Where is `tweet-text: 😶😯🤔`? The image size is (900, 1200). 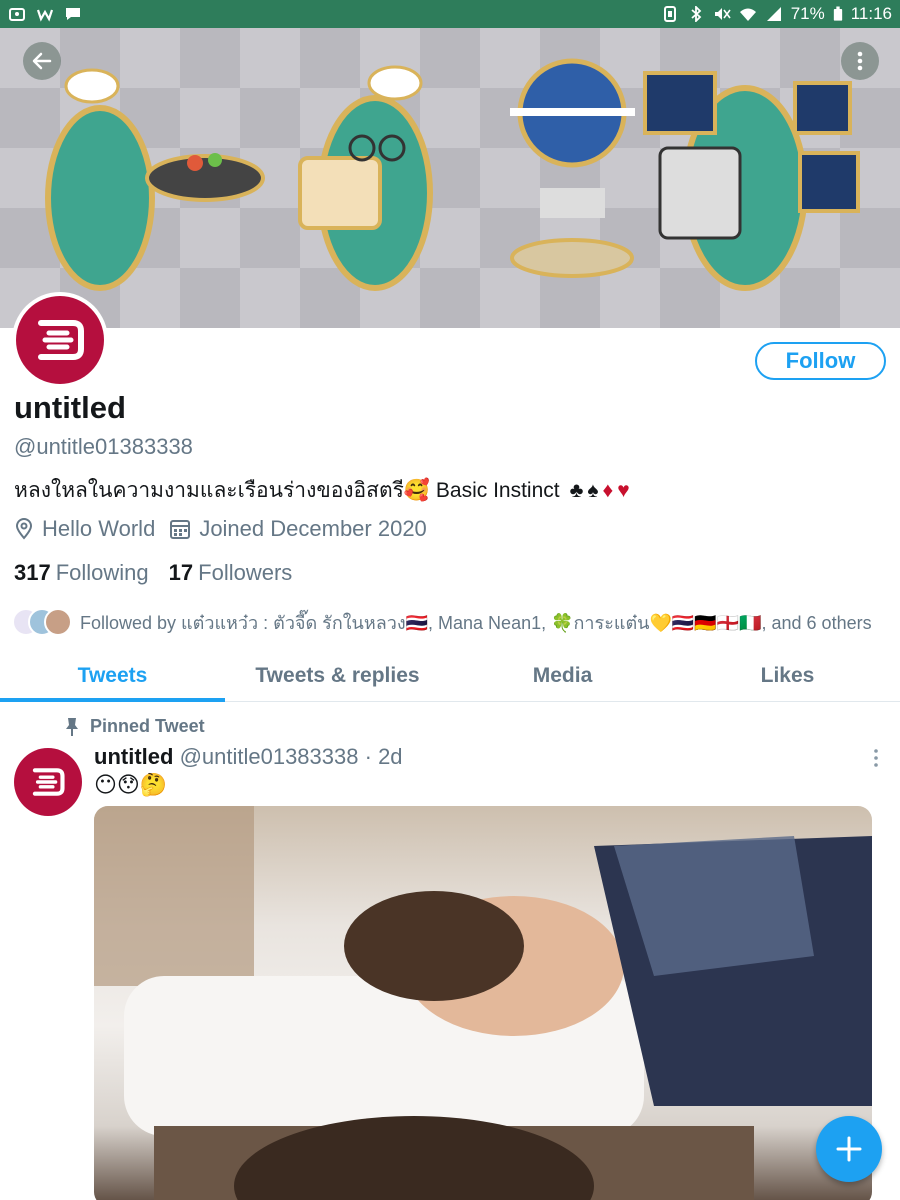
tweet-text: 😶😯🤔 is located at coordinates (131, 784).